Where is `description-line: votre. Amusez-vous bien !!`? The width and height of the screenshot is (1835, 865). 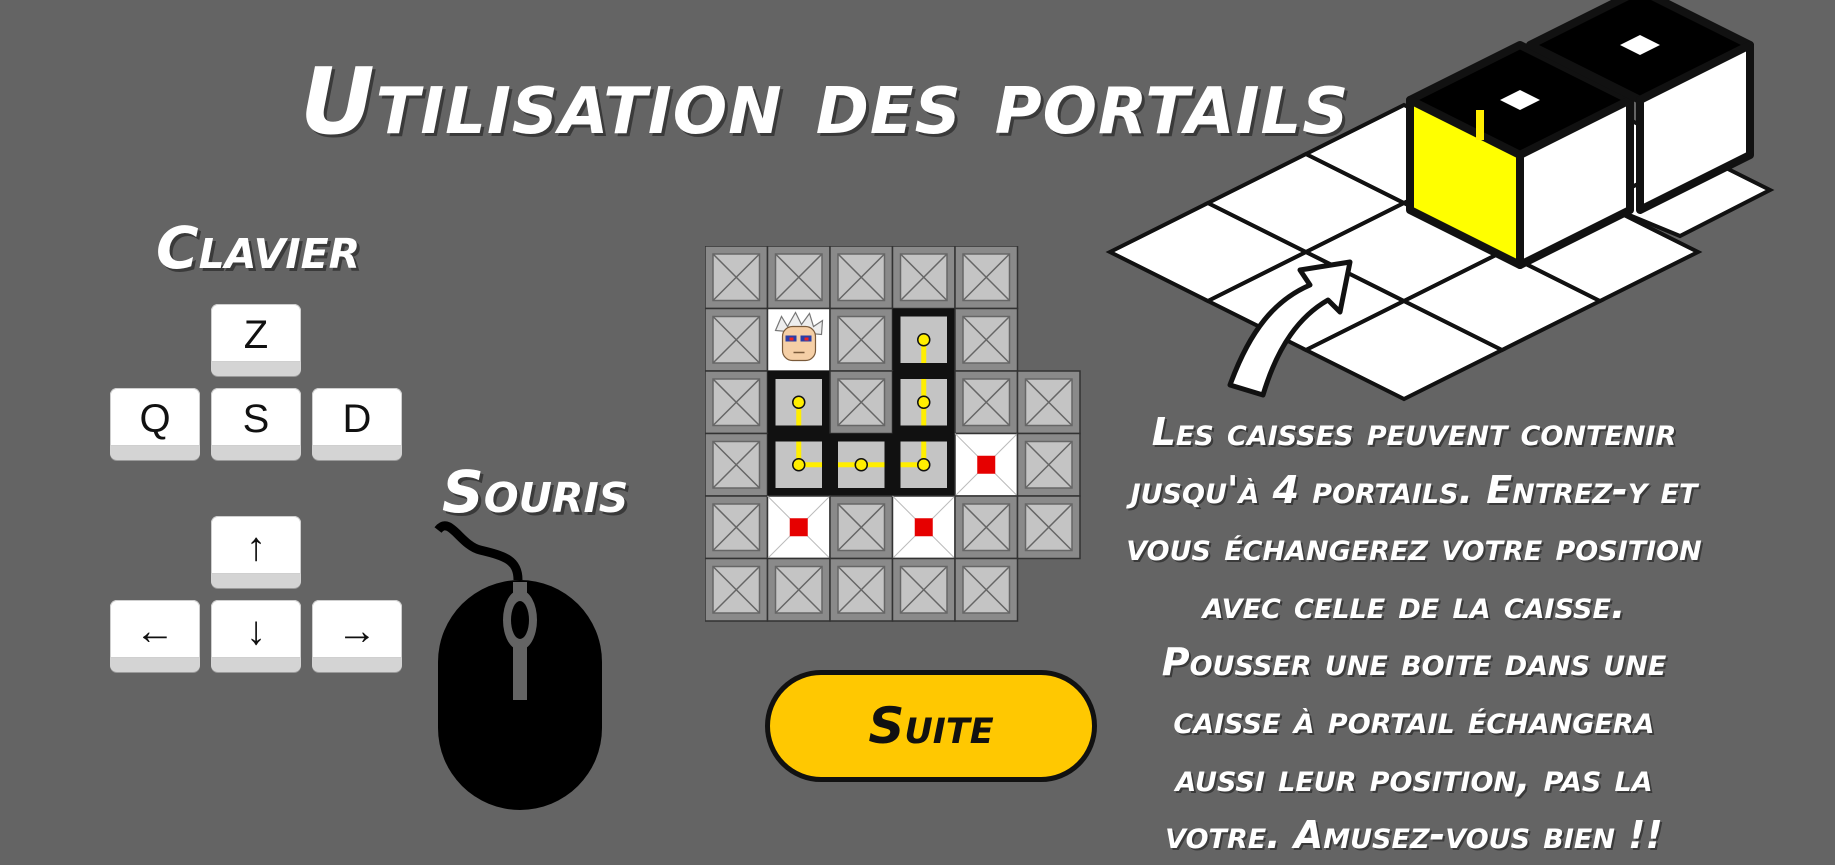 description-line: votre. Amusez-vous bien !! is located at coordinates (1414, 835).